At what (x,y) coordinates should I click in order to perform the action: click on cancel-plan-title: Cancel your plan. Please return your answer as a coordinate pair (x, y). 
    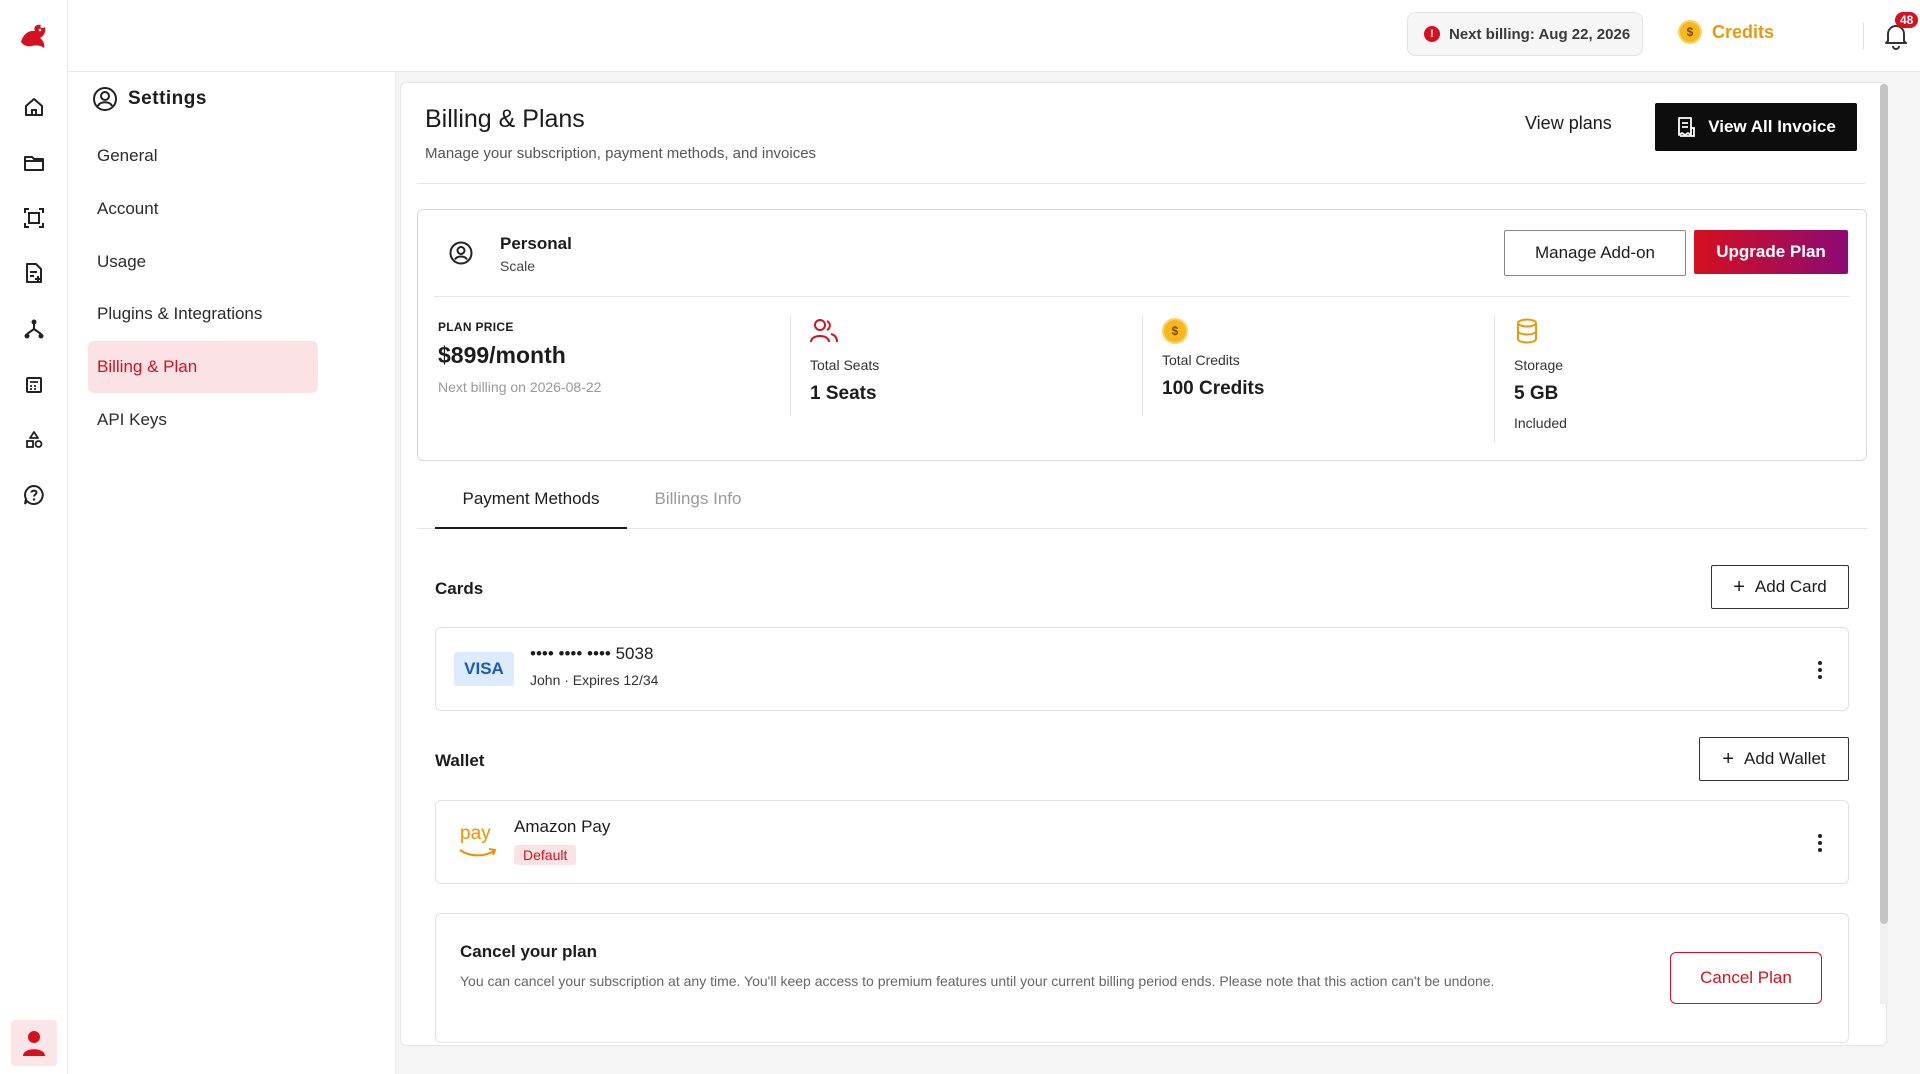
    Looking at the image, I should click on (528, 951).